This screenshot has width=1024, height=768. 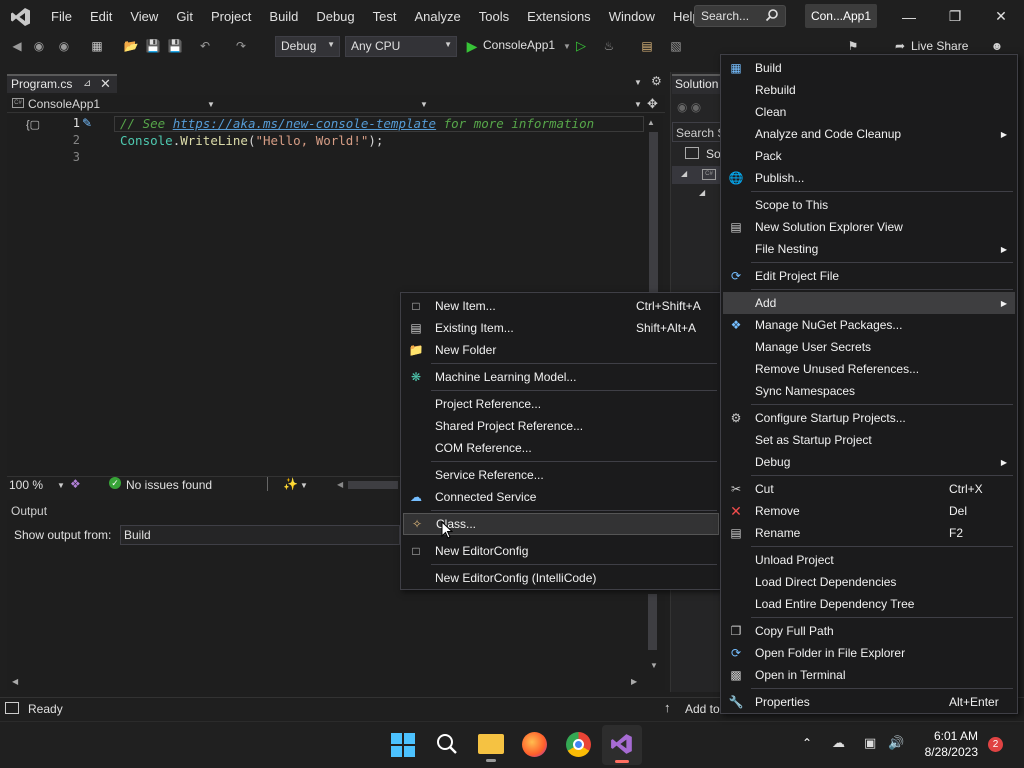 I want to click on menu-edit: Edit, so click(x=101, y=16).